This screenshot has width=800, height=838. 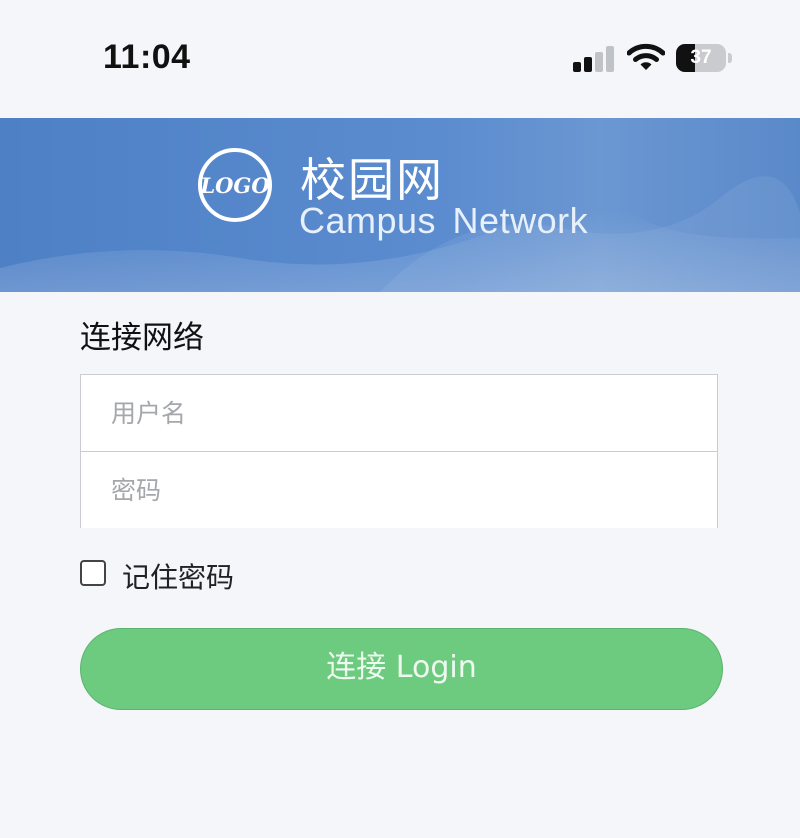 I want to click on battery-icon: 37, so click(x=704, y=58).